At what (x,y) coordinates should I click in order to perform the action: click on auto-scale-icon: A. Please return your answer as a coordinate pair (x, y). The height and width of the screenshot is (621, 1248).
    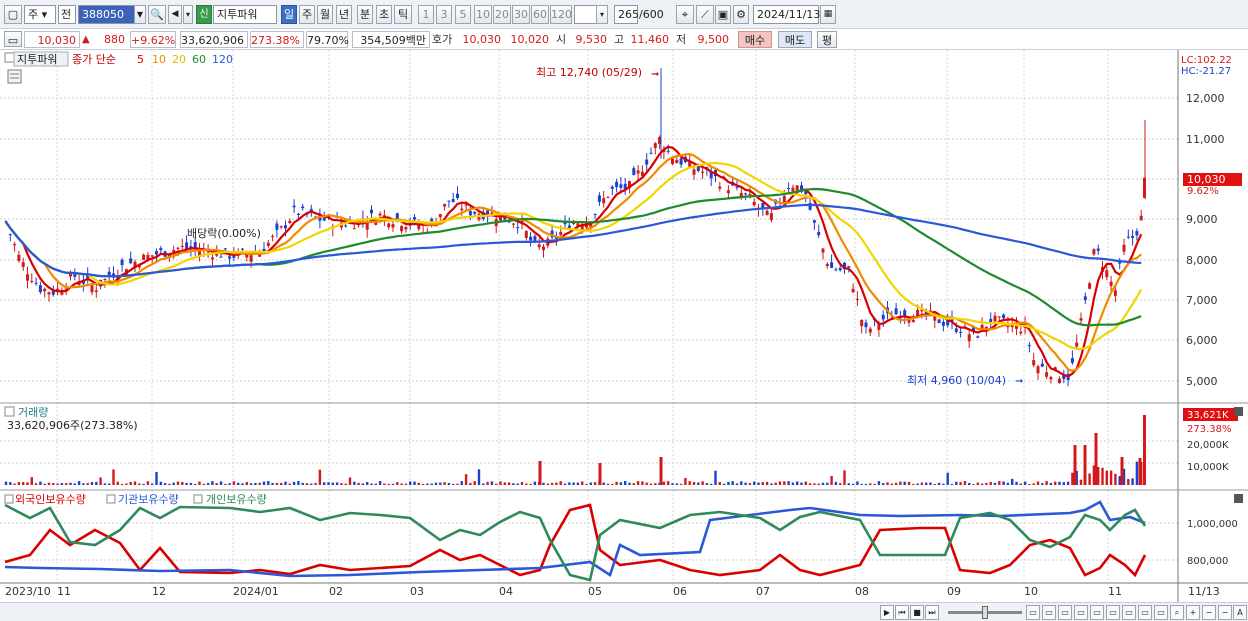
    Looking at the image, I should click on (1240, 612).